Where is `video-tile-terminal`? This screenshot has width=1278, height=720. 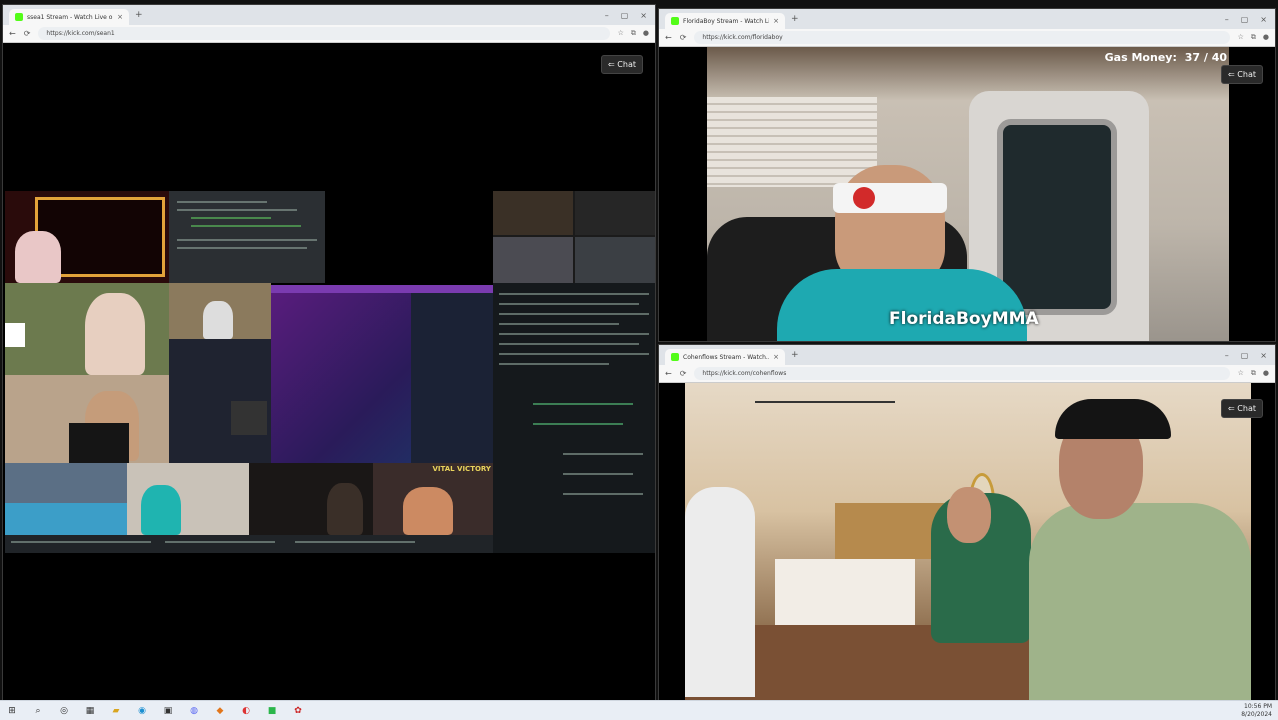 video-tile-terminal is located at coordinates (574, 418).